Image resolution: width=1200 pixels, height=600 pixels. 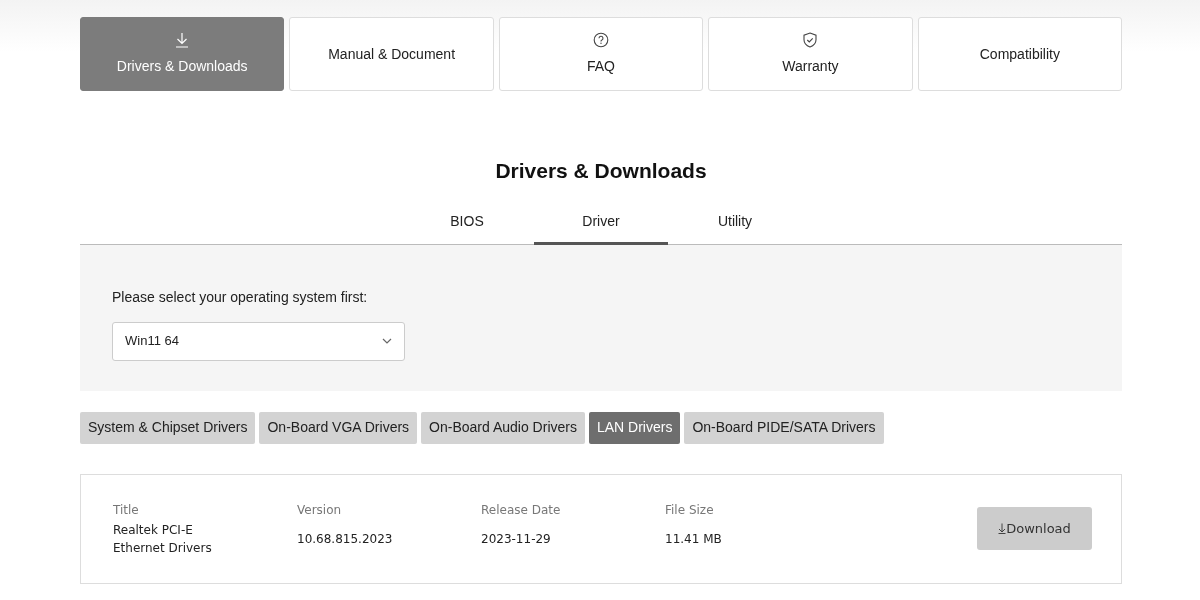 What do you see at coordinates (601, 171) in the screenshot?
I see `page-heading: Drivers & Downloads` at bounding box center [601, 171].